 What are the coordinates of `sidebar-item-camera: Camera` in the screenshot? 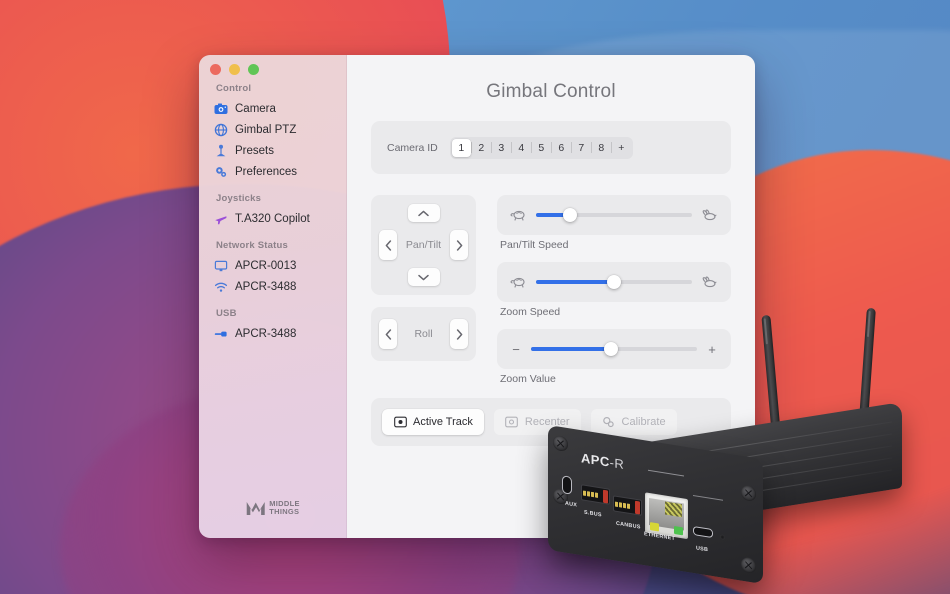 It's located at (272, 108).